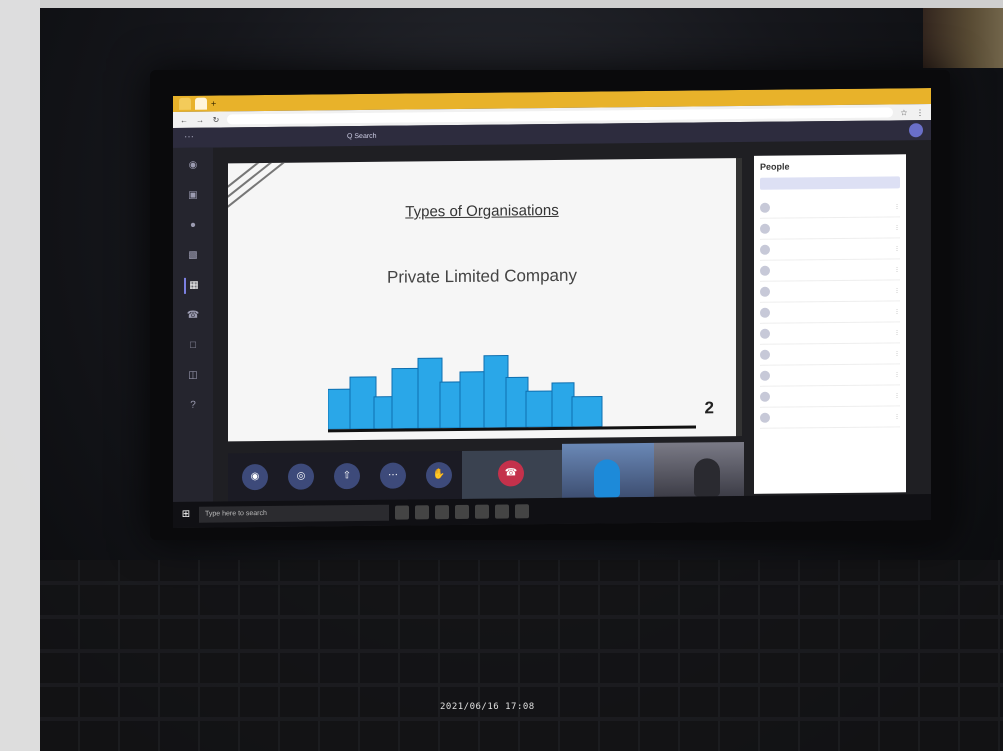 This screenshot has height=751, width=1003. What do you see at coordinates (290, 182) in the screenshot?
I see `slide-decoration-line` at bounding box center [290, 182].